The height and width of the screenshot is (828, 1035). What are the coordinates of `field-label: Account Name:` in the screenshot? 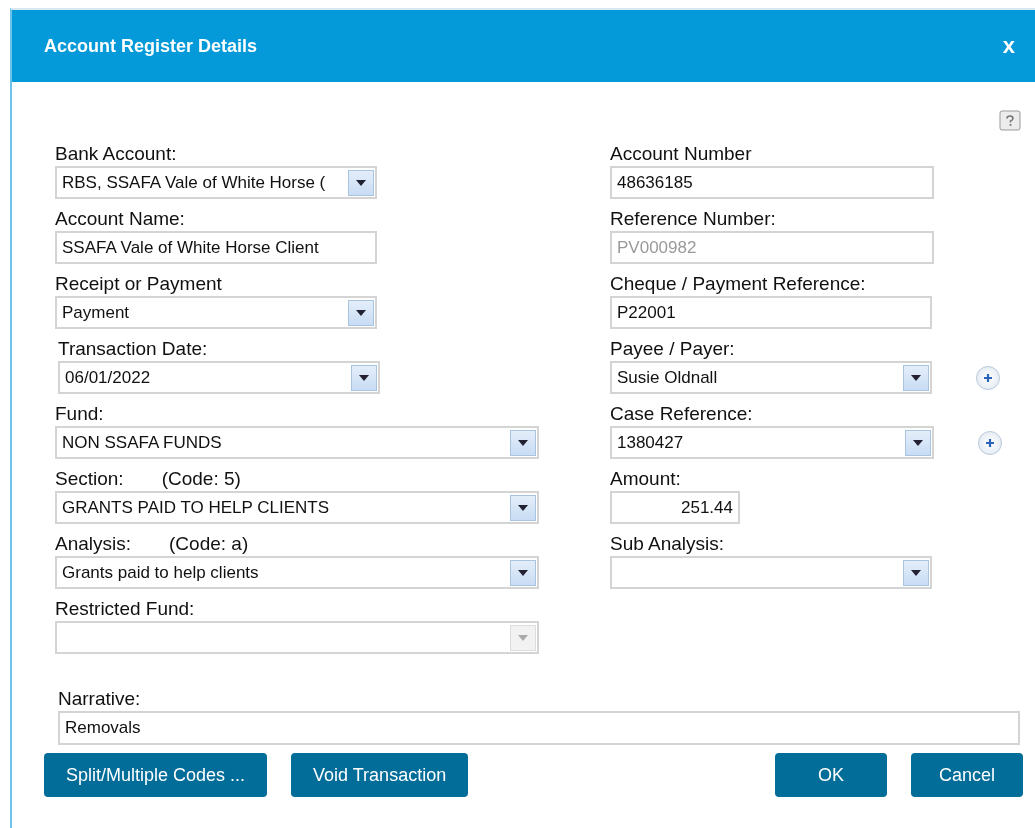 It's located at (120, 219).